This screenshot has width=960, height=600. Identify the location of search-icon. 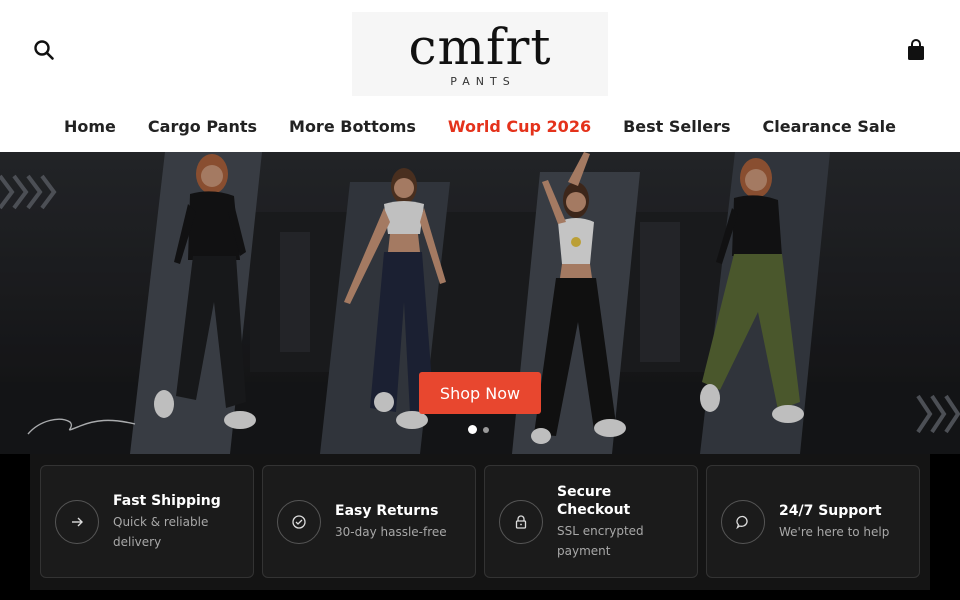
(44, 50).